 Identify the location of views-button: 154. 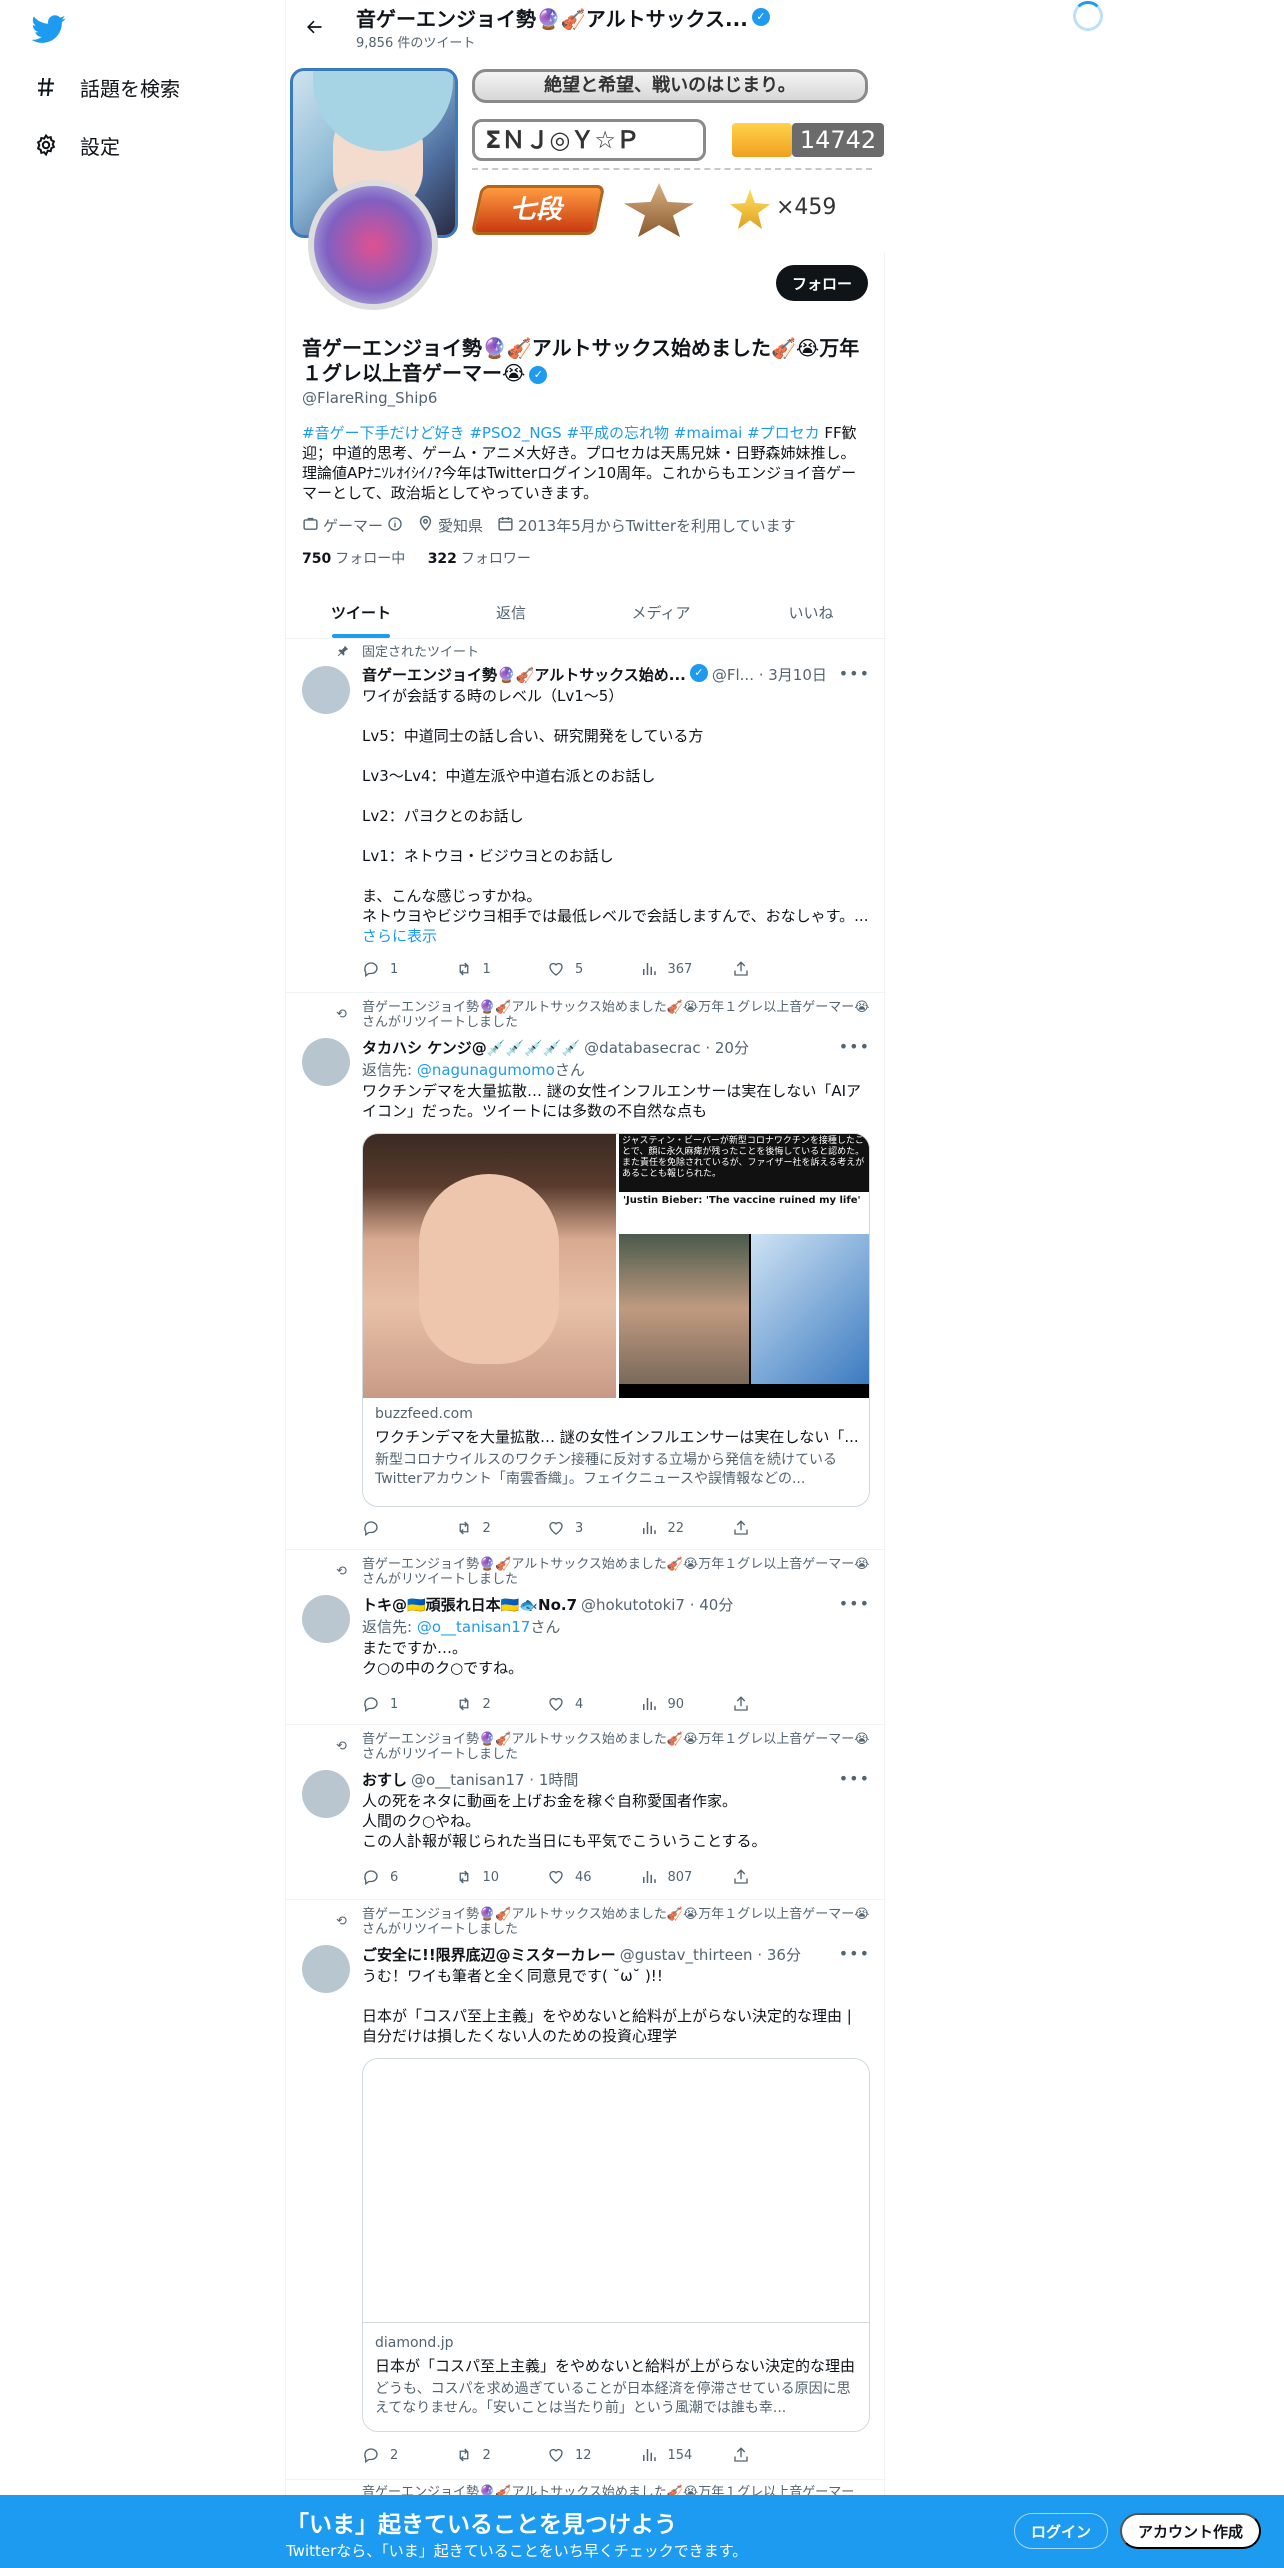
(670, 2455).